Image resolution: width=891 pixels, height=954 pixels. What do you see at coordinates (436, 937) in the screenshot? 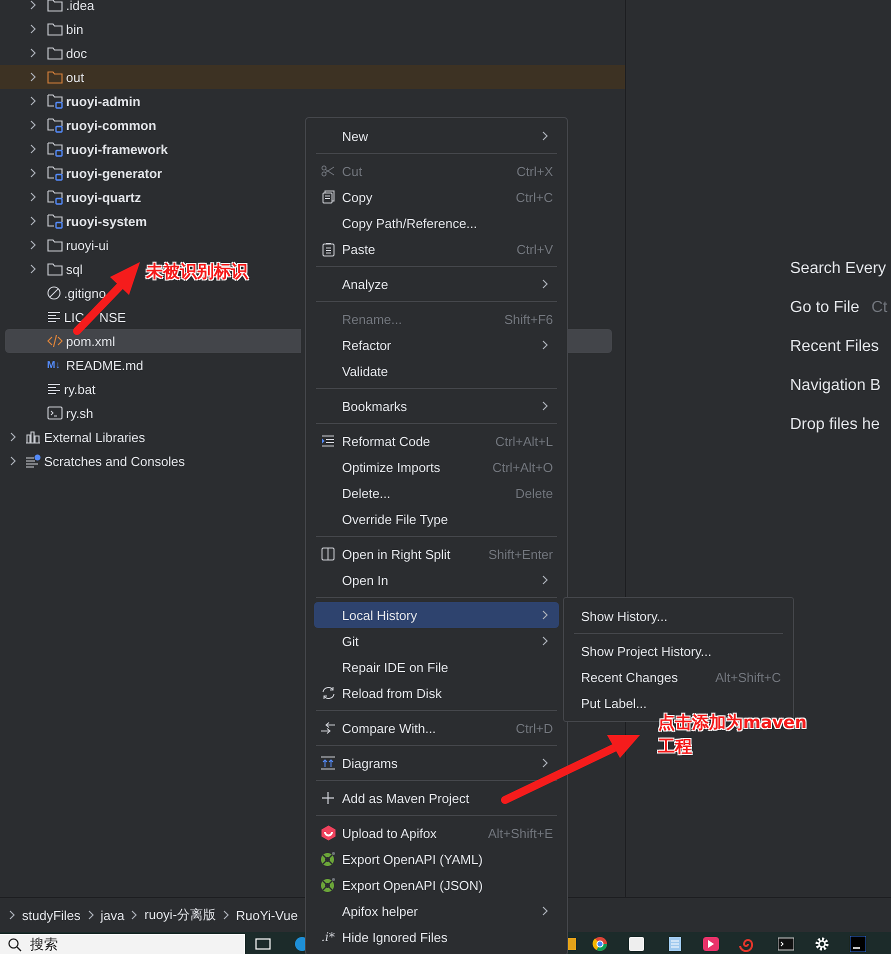
I see `menu-item: .i* Hide Ignored Files` at bounding box center [436, 937].